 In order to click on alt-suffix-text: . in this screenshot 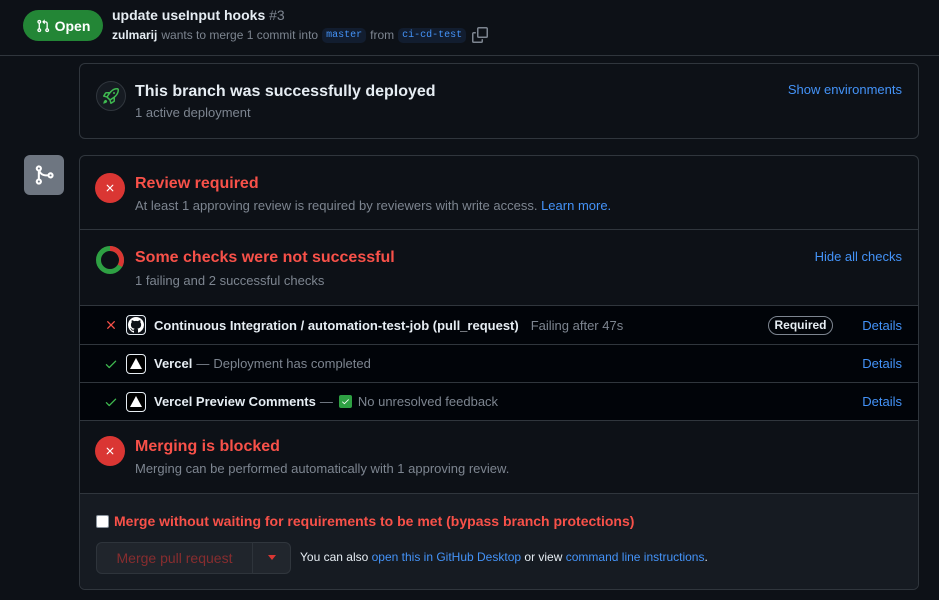, I will do `click(706, 557)`.